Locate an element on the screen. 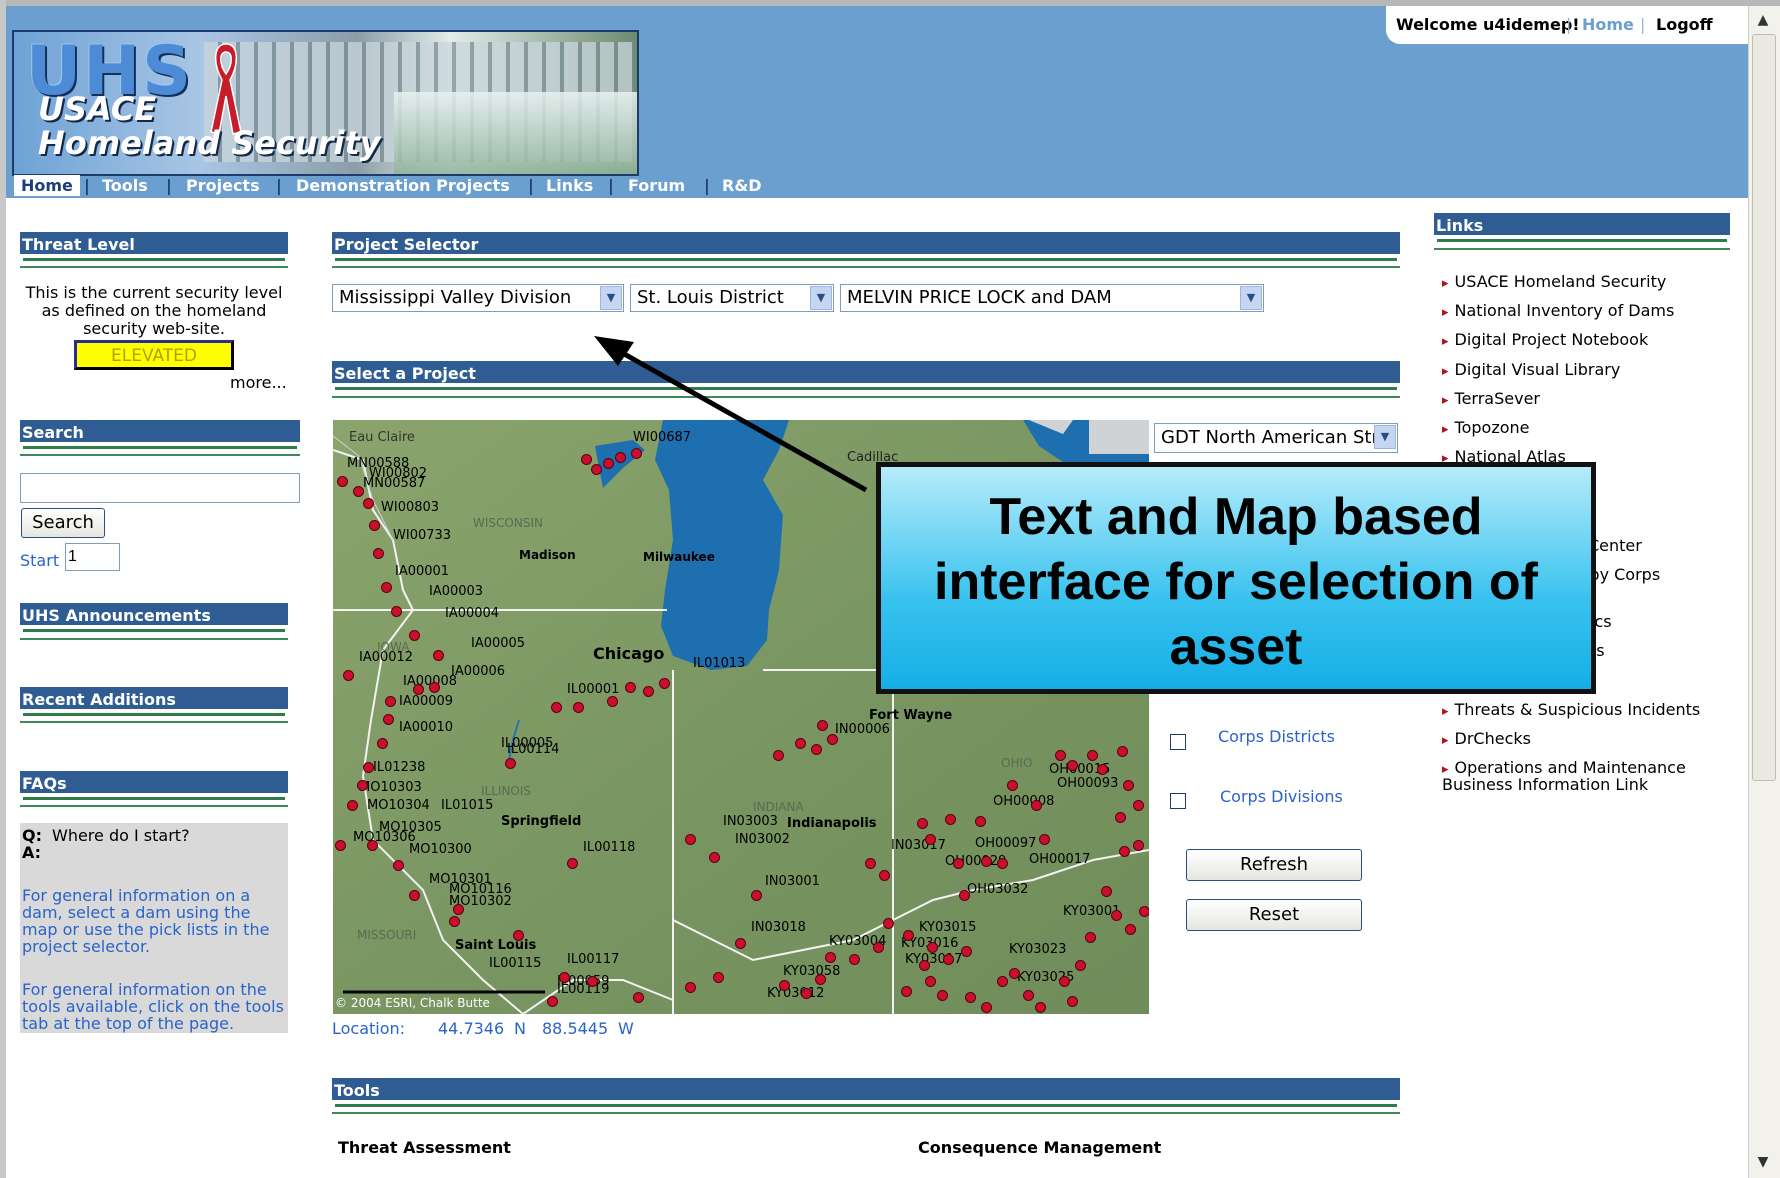 This screenshot has height=1178, width=1780. home-link: Home is located at coordinates (1608, 24).